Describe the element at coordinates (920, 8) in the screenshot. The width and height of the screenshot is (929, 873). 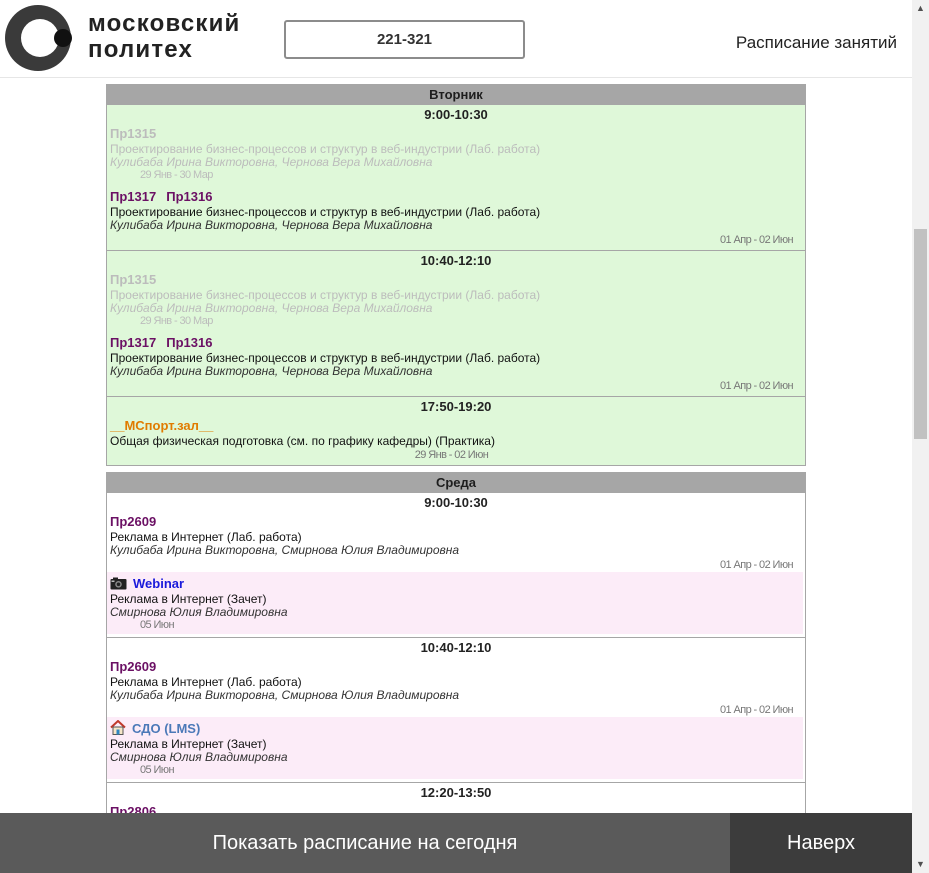
I see `scroll-up-arrow-icon: ▲` at that location.